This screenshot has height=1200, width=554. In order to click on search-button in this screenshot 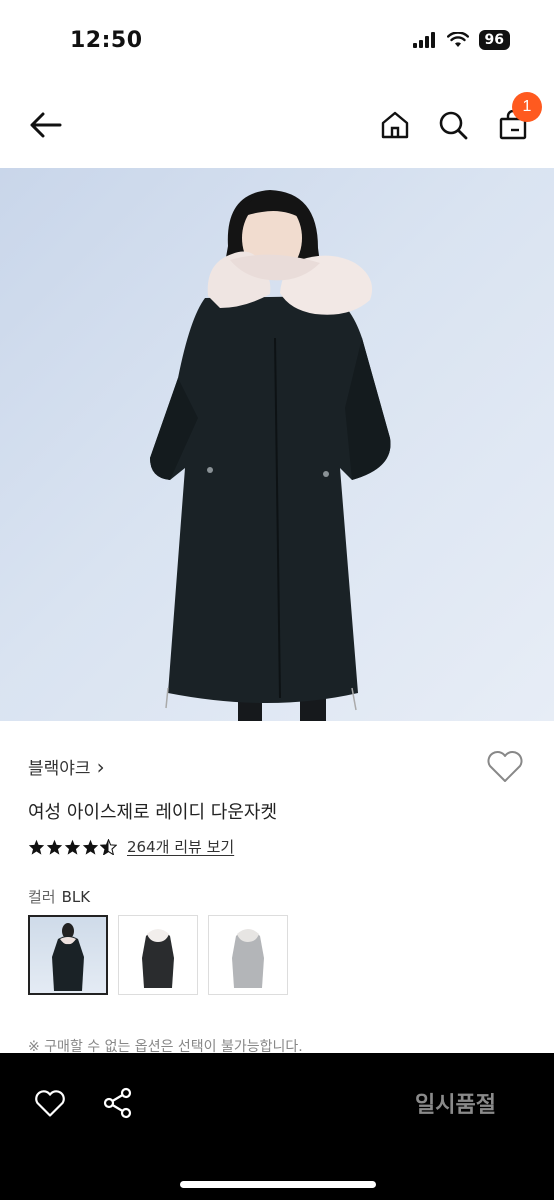, I will do `click(453, 125)`.